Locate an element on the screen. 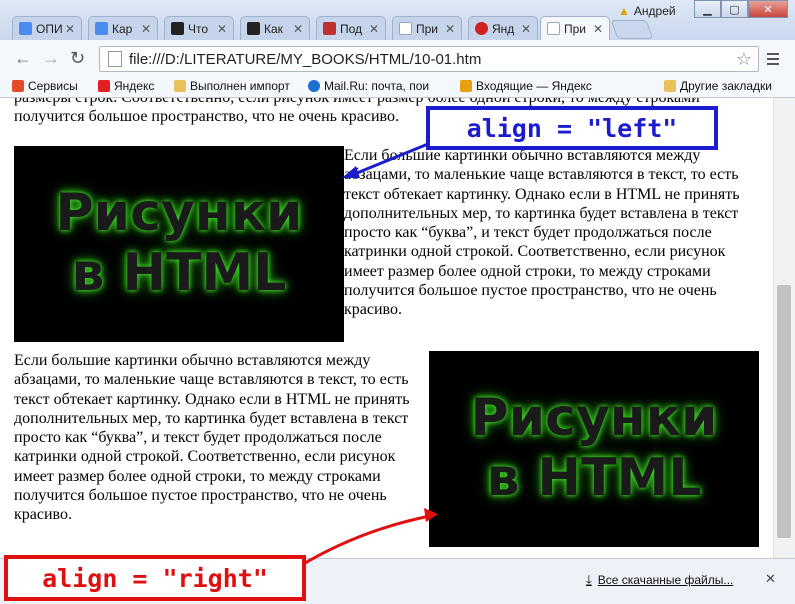 This screenshot has width=795, height=604. bookmark-other: Другие закладки is located at coordinates (718, 86).